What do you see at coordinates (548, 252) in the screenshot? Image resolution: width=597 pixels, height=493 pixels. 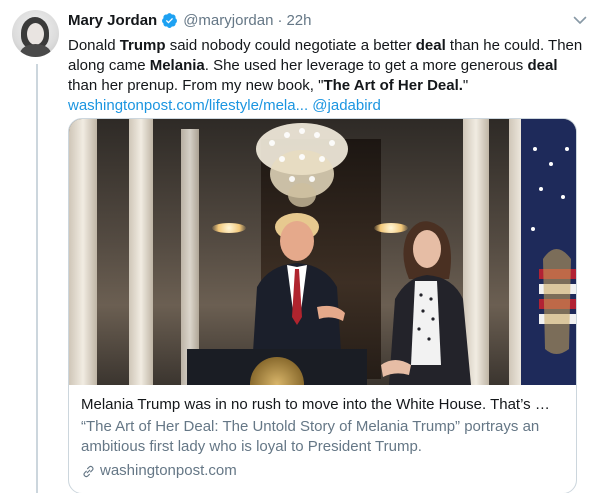 I see `flag` at bounding box center [548, 252].